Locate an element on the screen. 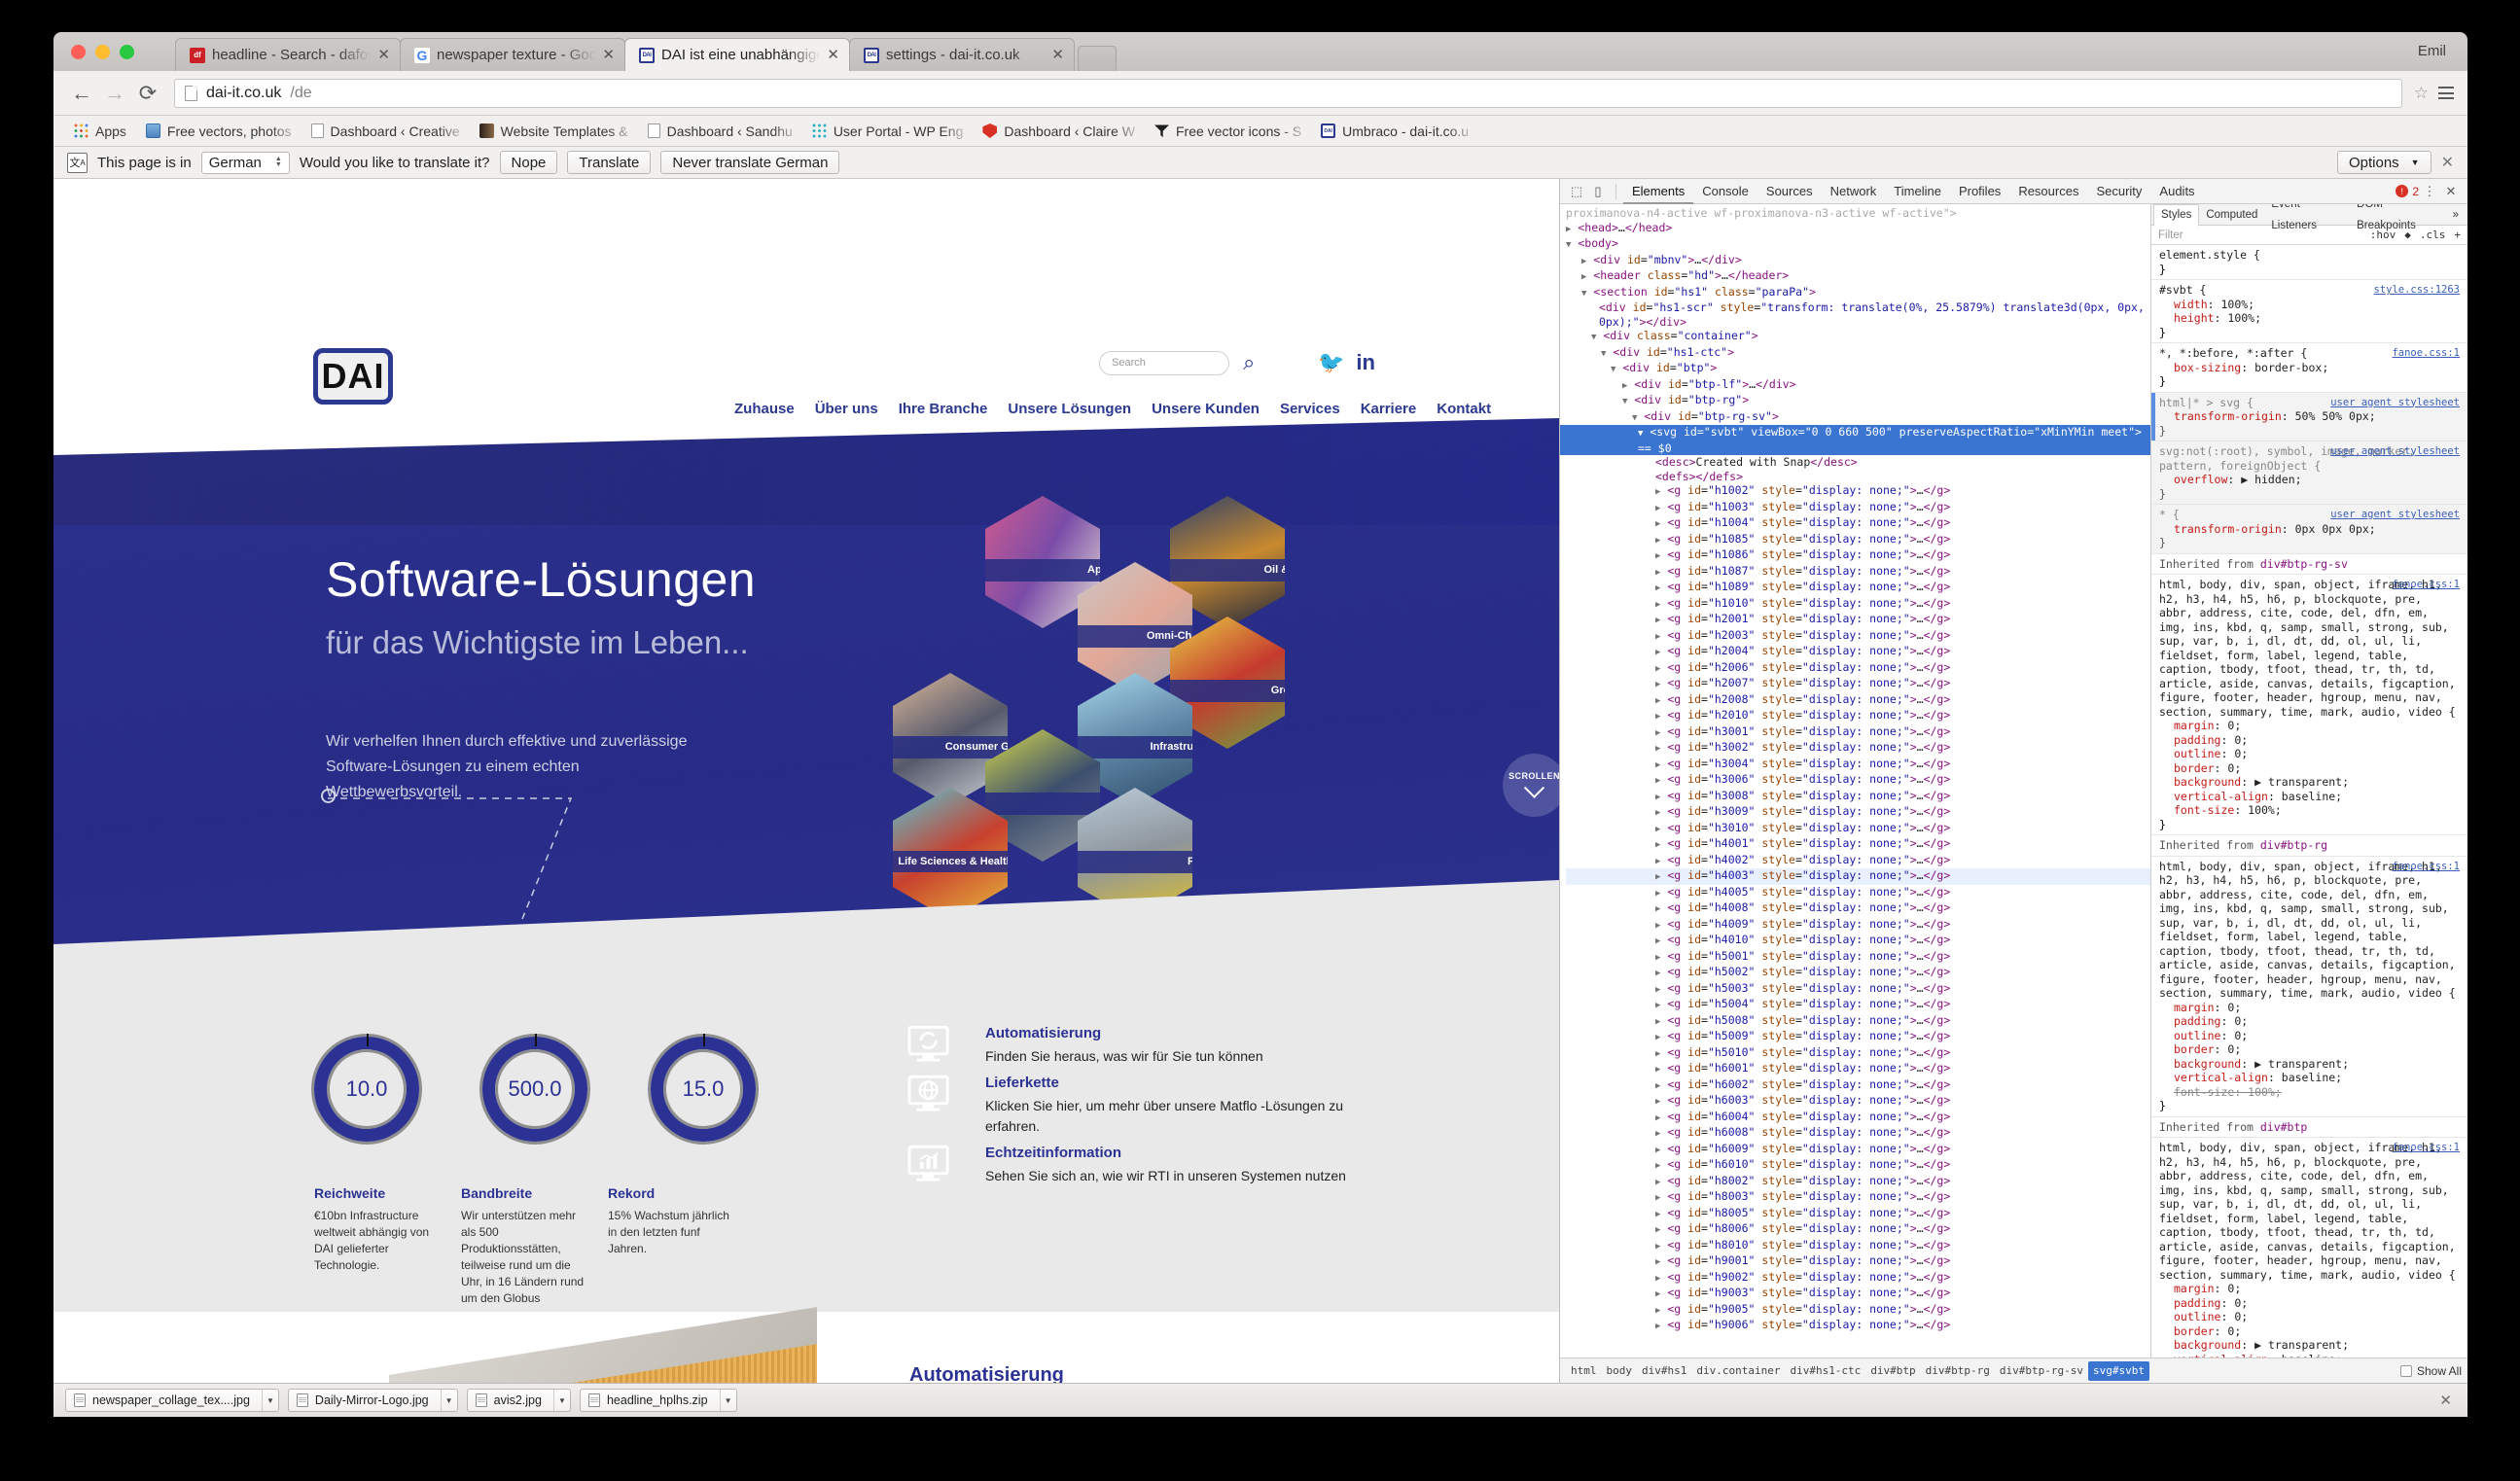  close-infobar-icon: ✕ is located at coordinates (2447, 162).